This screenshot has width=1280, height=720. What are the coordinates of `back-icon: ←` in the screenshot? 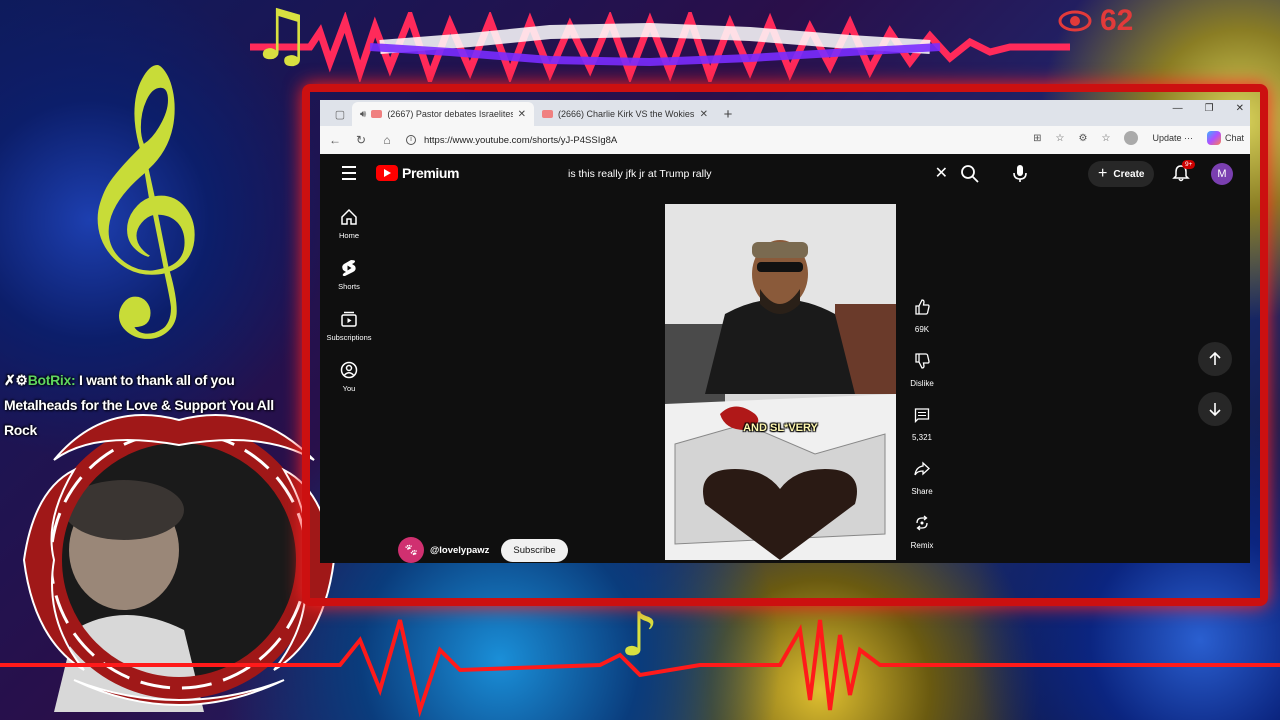 It's located at (335, 140).